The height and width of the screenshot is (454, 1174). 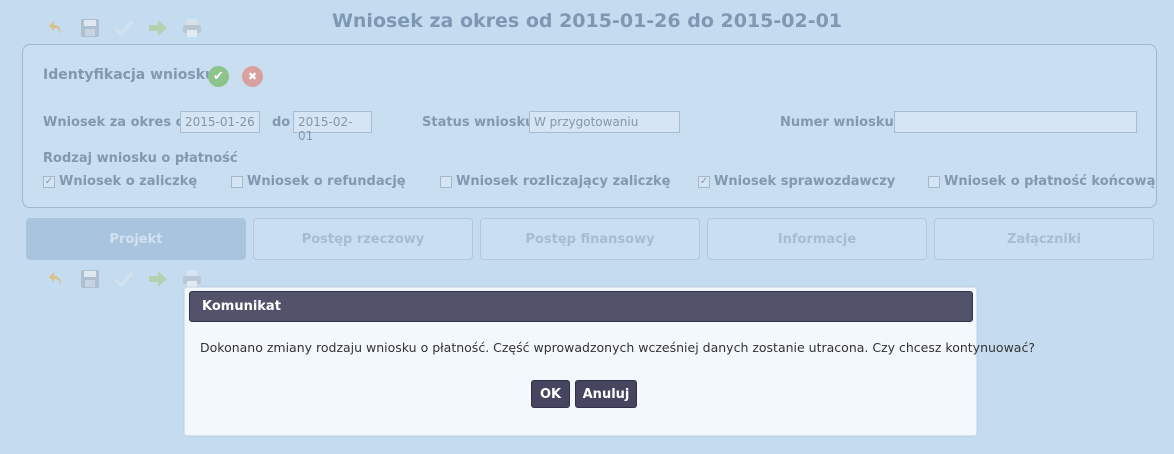 I want to click on dialog-title: Komunikat, so click(x=581, y=306).